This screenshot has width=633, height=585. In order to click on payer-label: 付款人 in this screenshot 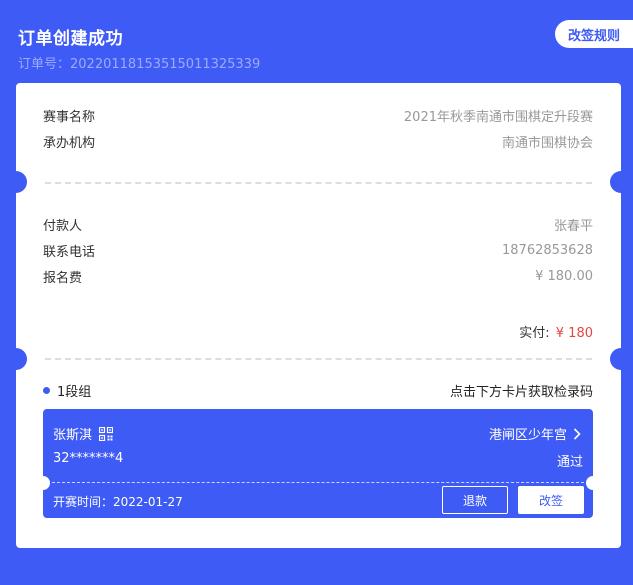, I will do `click(63, 226)`.